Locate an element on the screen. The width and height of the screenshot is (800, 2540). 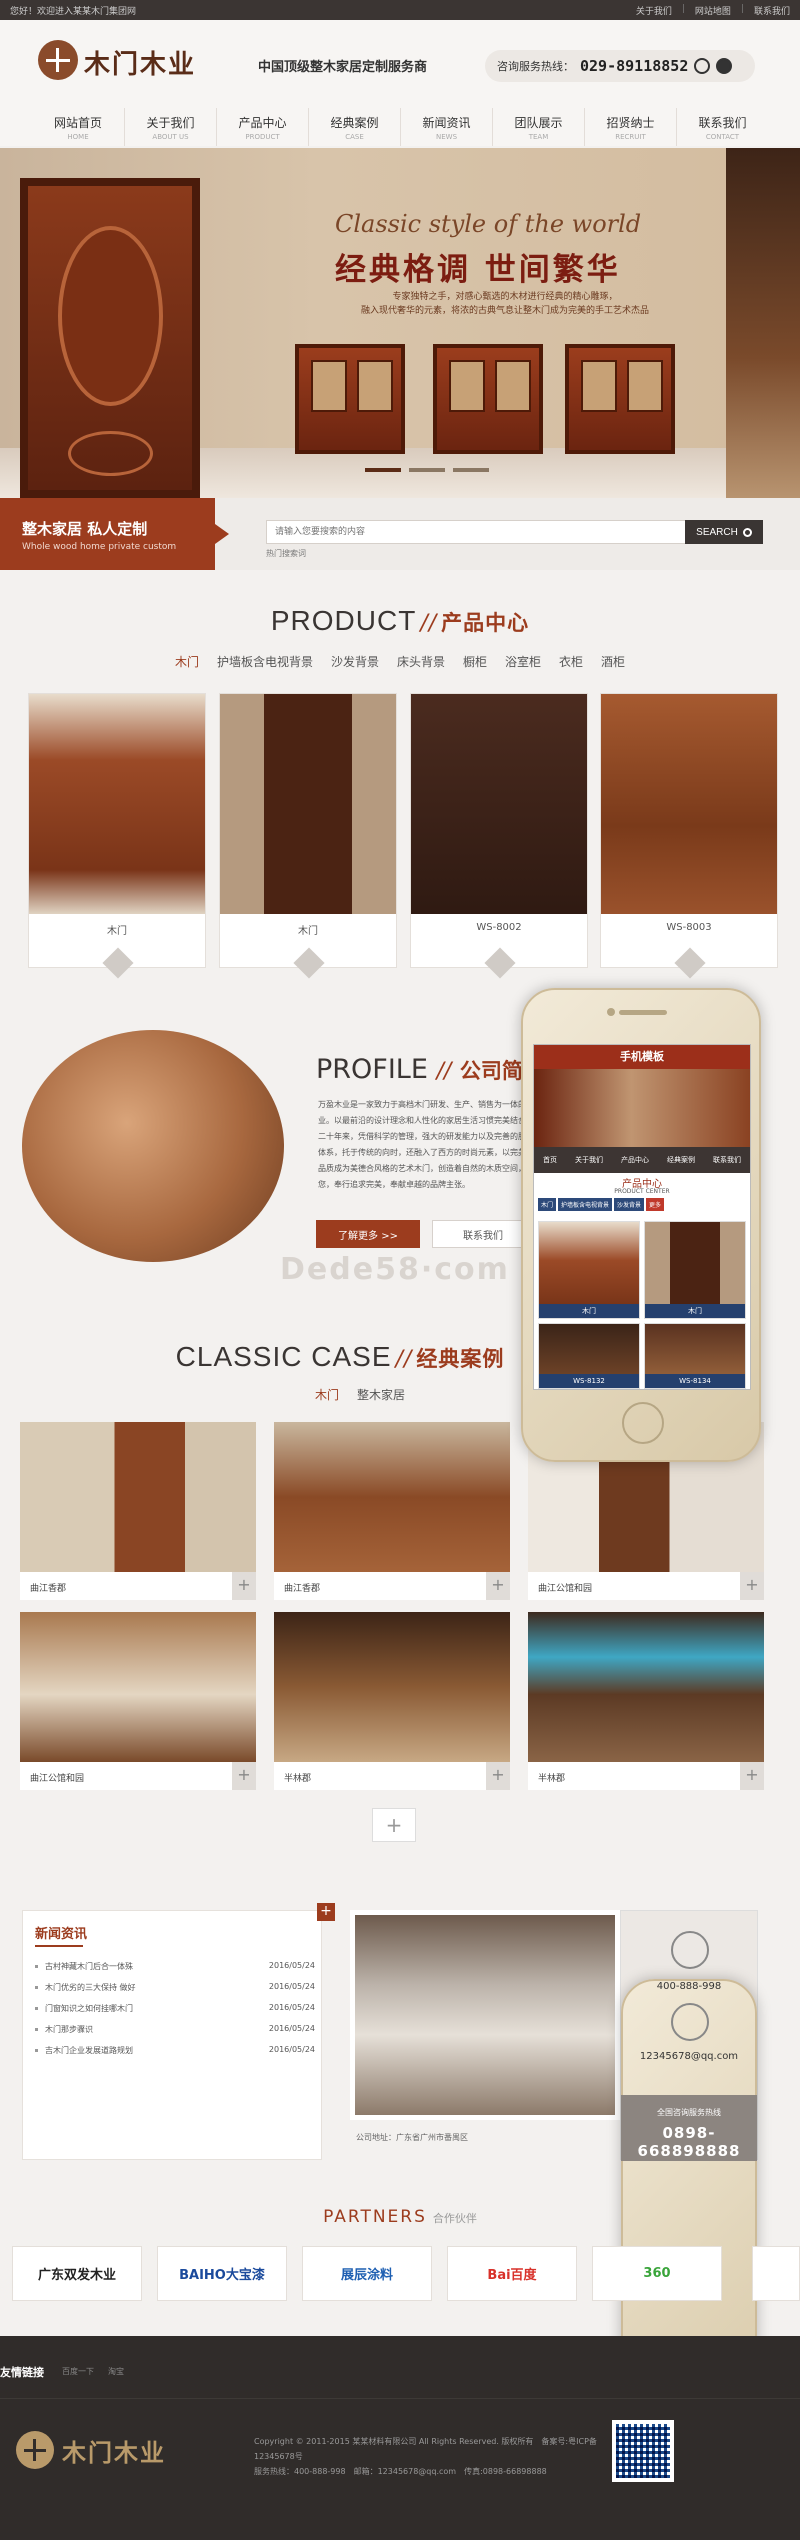
partner-logo: 广东双发木业 is located at coordinates (77, 2273).